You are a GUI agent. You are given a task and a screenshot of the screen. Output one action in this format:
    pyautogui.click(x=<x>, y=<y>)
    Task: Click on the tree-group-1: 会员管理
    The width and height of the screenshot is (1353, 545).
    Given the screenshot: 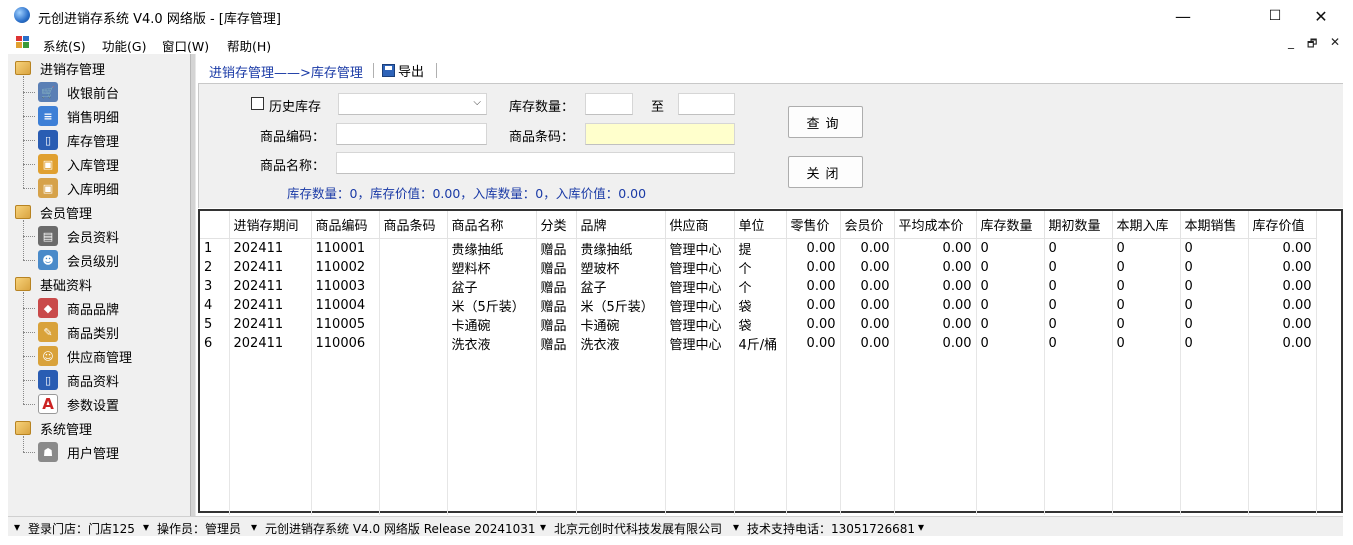 What is the action you would take?
    pyautogui.click(x=50, y=212)
    